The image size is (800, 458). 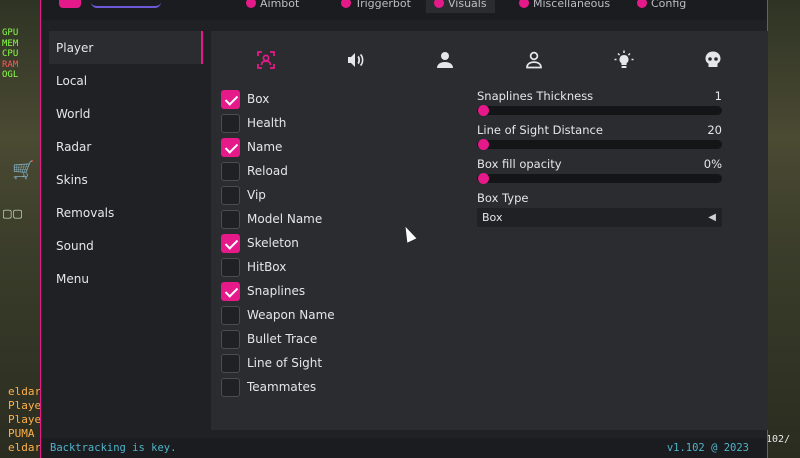 I want to click on box-fill-opacity-slider: Box fill opacity 0%, so click(x=599, y=174).